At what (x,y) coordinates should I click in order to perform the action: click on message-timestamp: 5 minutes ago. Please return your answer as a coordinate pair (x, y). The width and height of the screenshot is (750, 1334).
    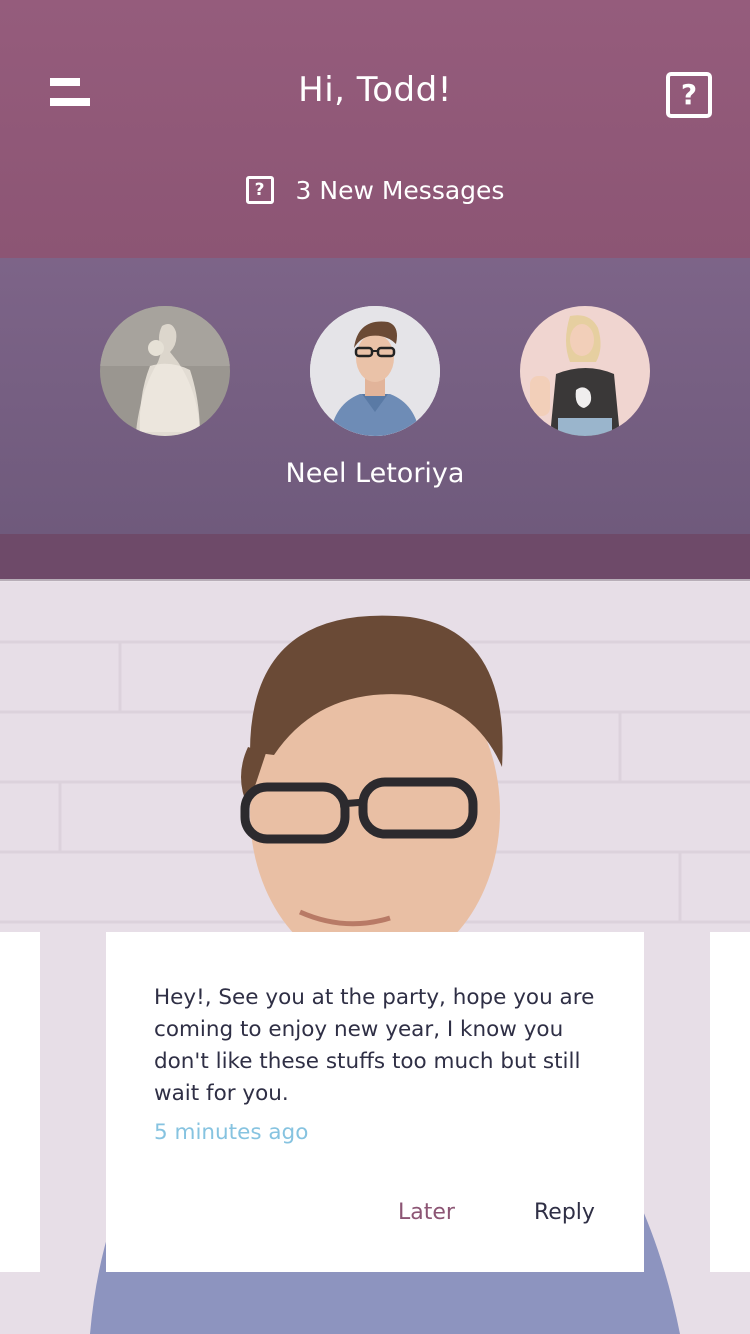
    Looking at the image, I should click on (231, 1132).